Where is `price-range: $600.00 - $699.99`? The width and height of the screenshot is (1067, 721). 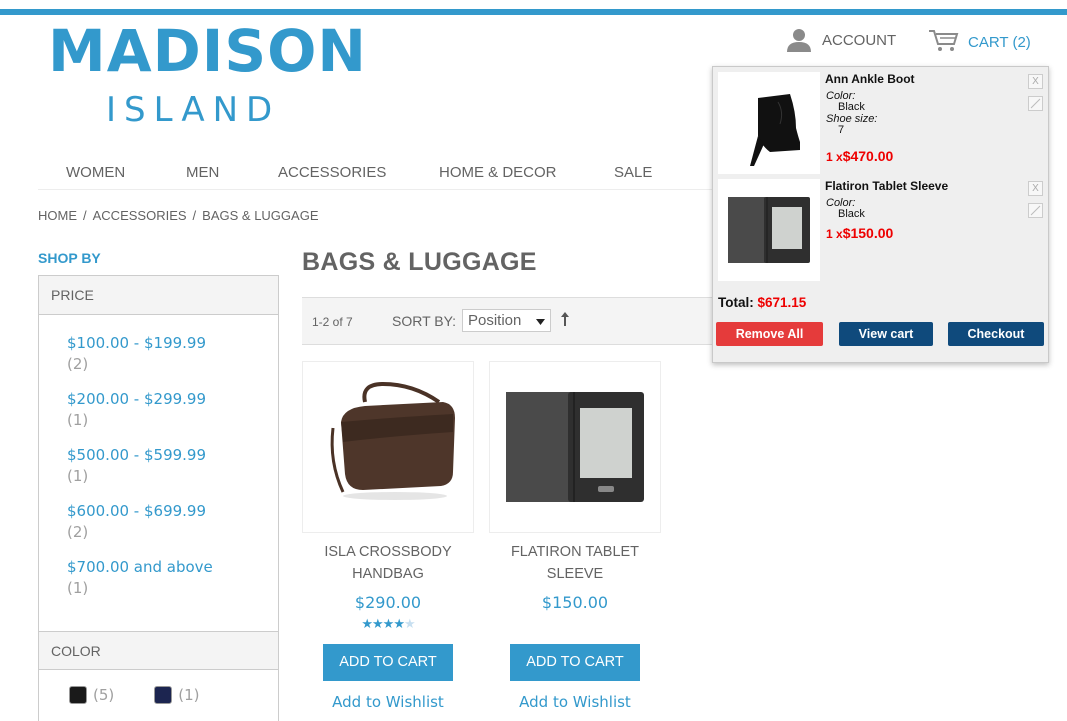 price-range: $600.00 - $699.99 is located at coordinates (172, 511).